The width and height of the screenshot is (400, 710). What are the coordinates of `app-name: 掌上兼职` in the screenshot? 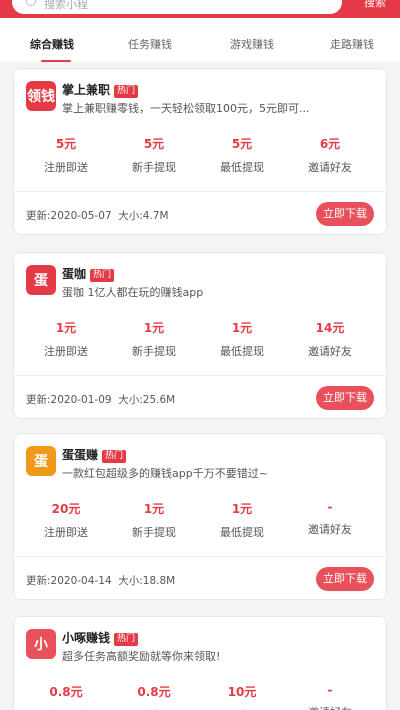 It's located at (86, 90).